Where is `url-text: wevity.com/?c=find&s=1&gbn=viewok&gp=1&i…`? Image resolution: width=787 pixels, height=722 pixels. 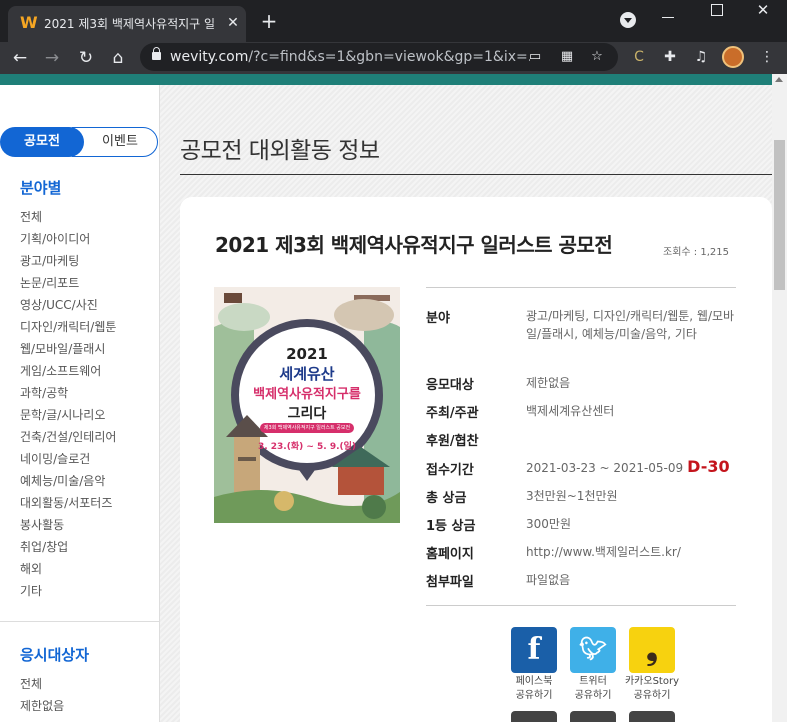 url-text: wevity.com/?c=find&s=1&gbn=viewok&gp=1&i… is located at coordinates (350, 58).